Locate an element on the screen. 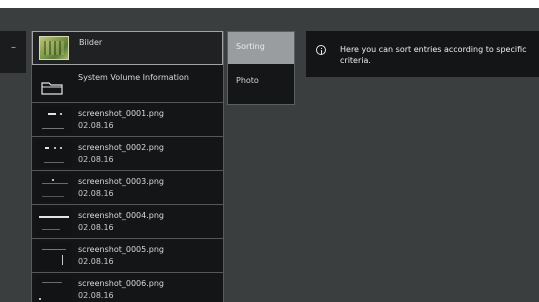  list-item-file: screenshot_0006.png 02.08.16 is located at coordinates (127, 287).